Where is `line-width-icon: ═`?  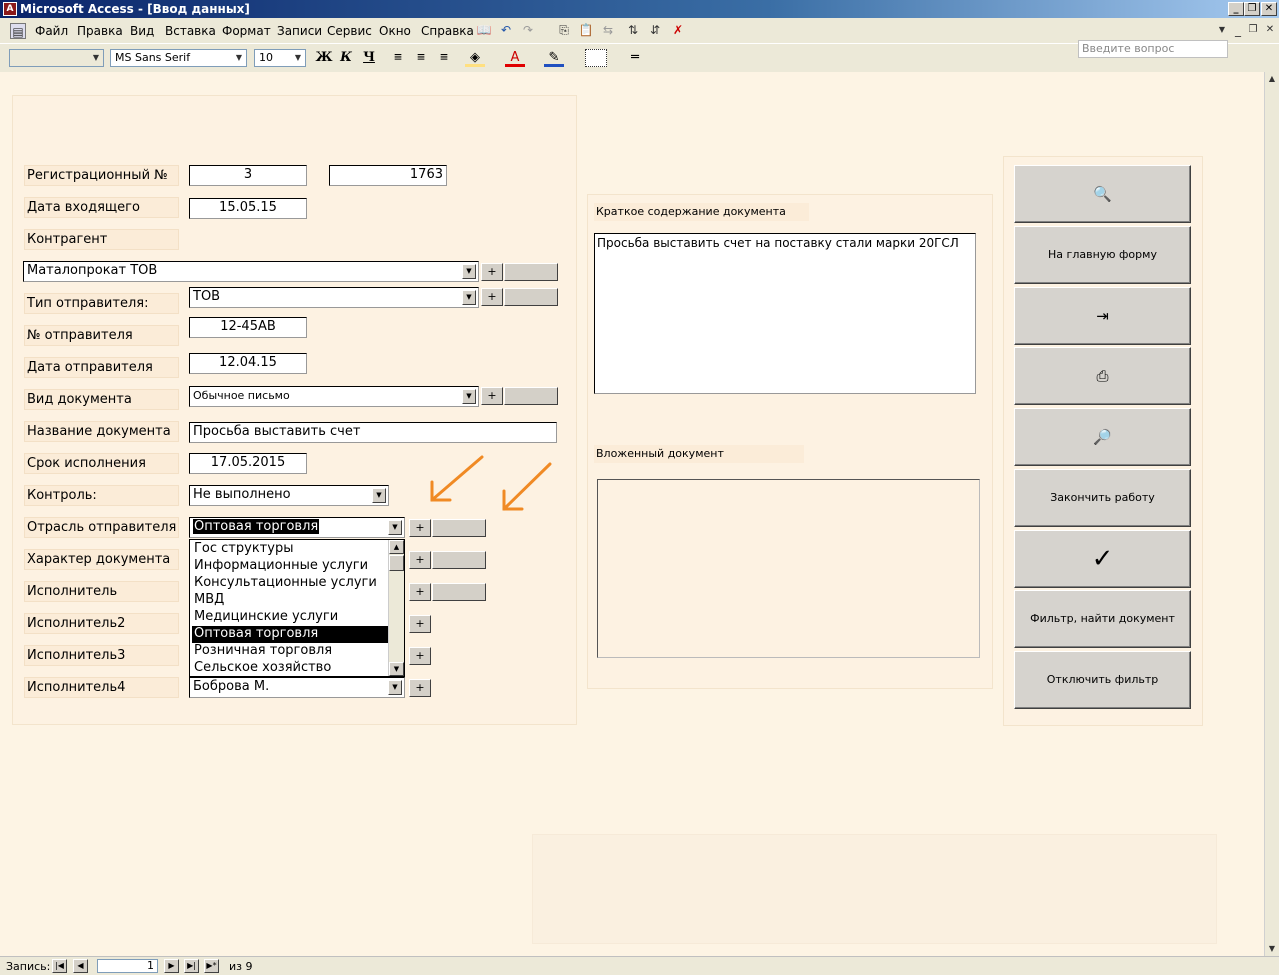 line-width-icon: ═ is located at coordinates (635, 58).